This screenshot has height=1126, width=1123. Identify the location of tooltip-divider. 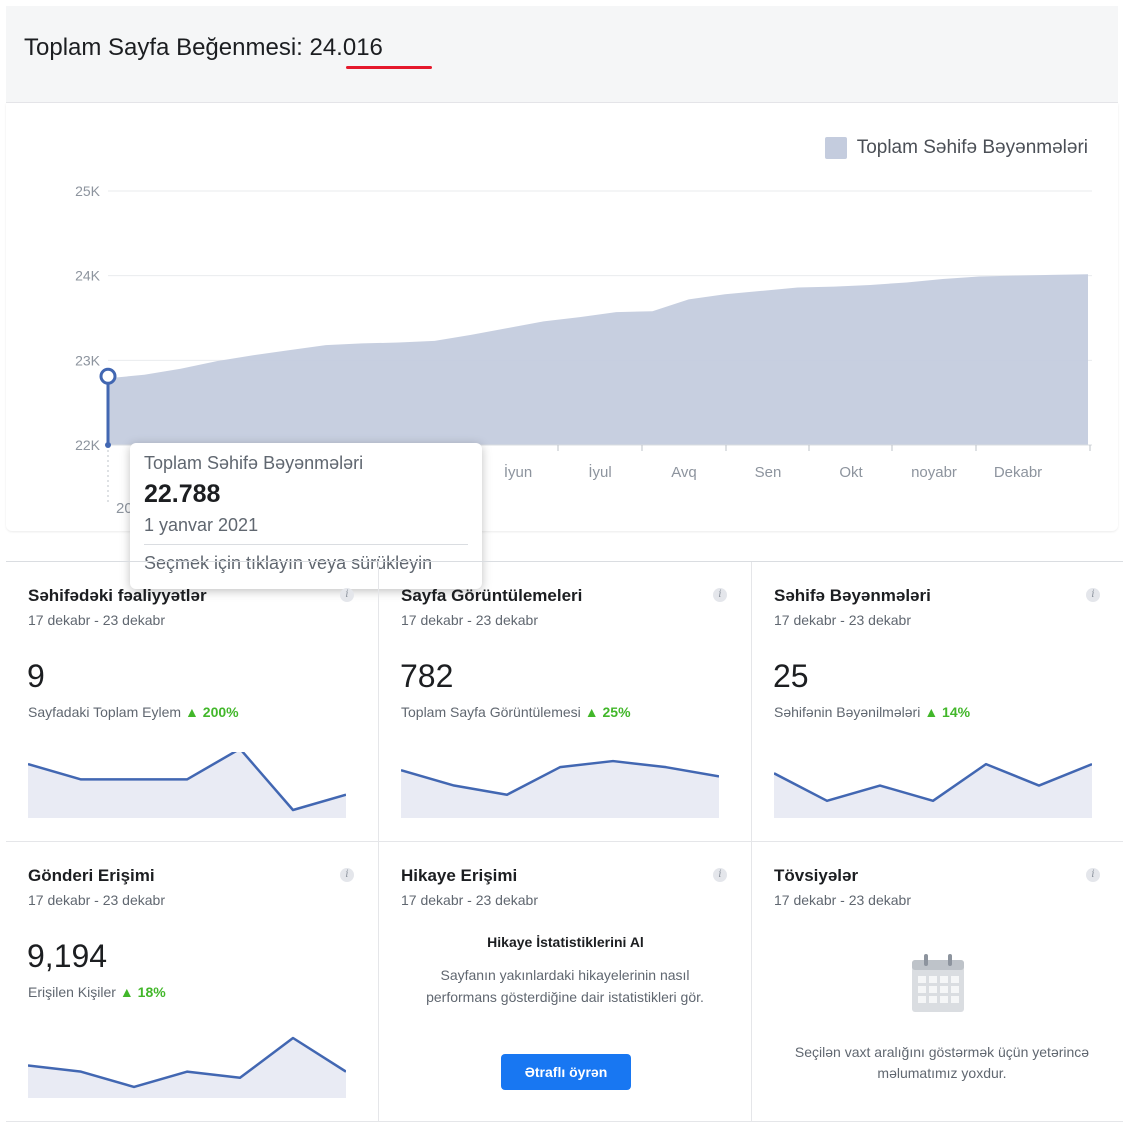
(306, 544).